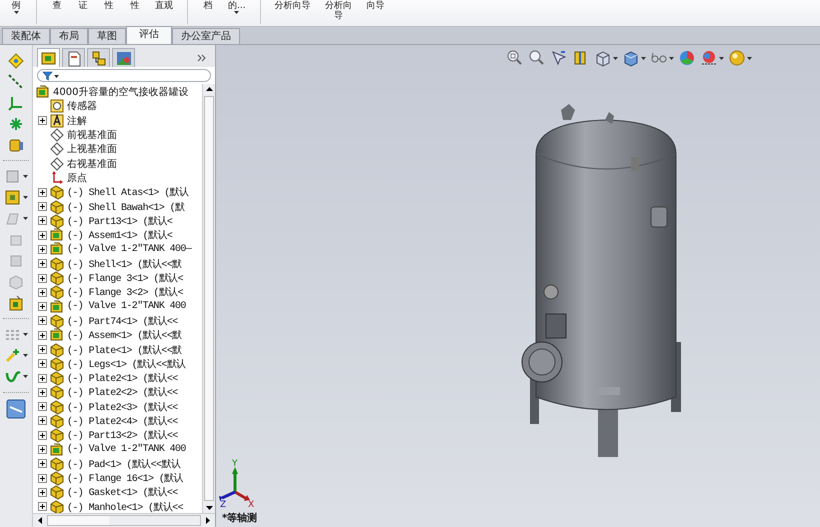 This screenshot has width=820, height=527. I want to click on tree-item: 注解, so click(68, 120).